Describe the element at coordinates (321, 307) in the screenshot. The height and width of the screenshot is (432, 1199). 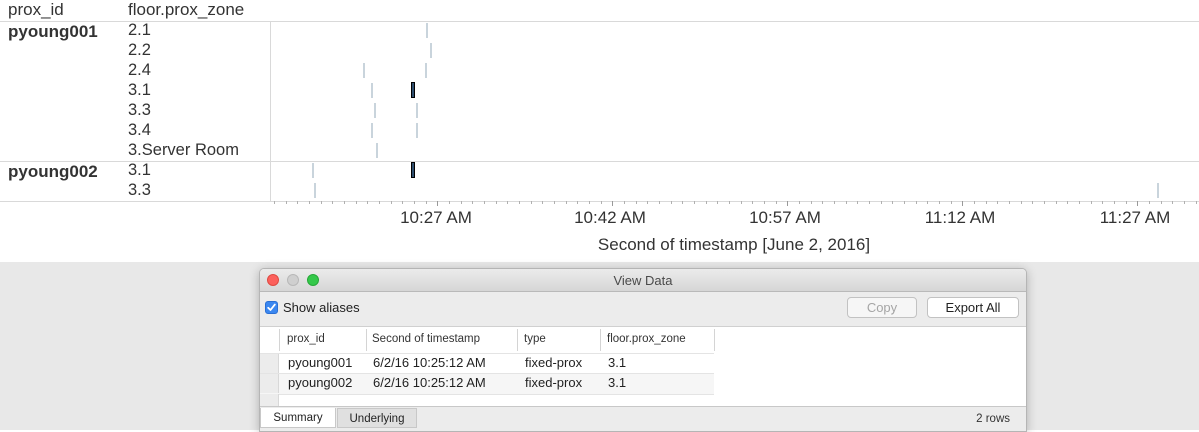
I see `show-aliases-label: Show aliases` at that location.